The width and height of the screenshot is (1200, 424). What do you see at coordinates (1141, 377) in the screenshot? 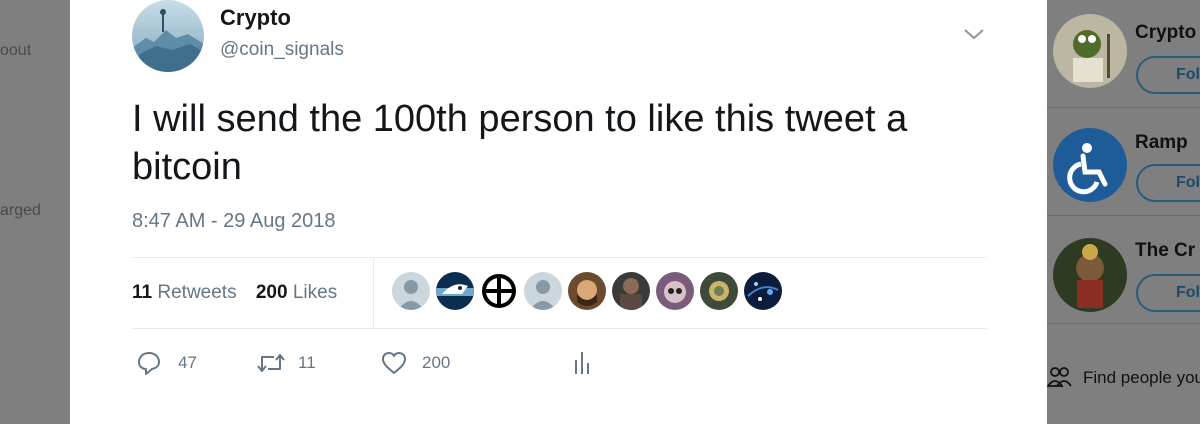
I see `find-people-label: Find people you know` at bounding box center [1141, 377].